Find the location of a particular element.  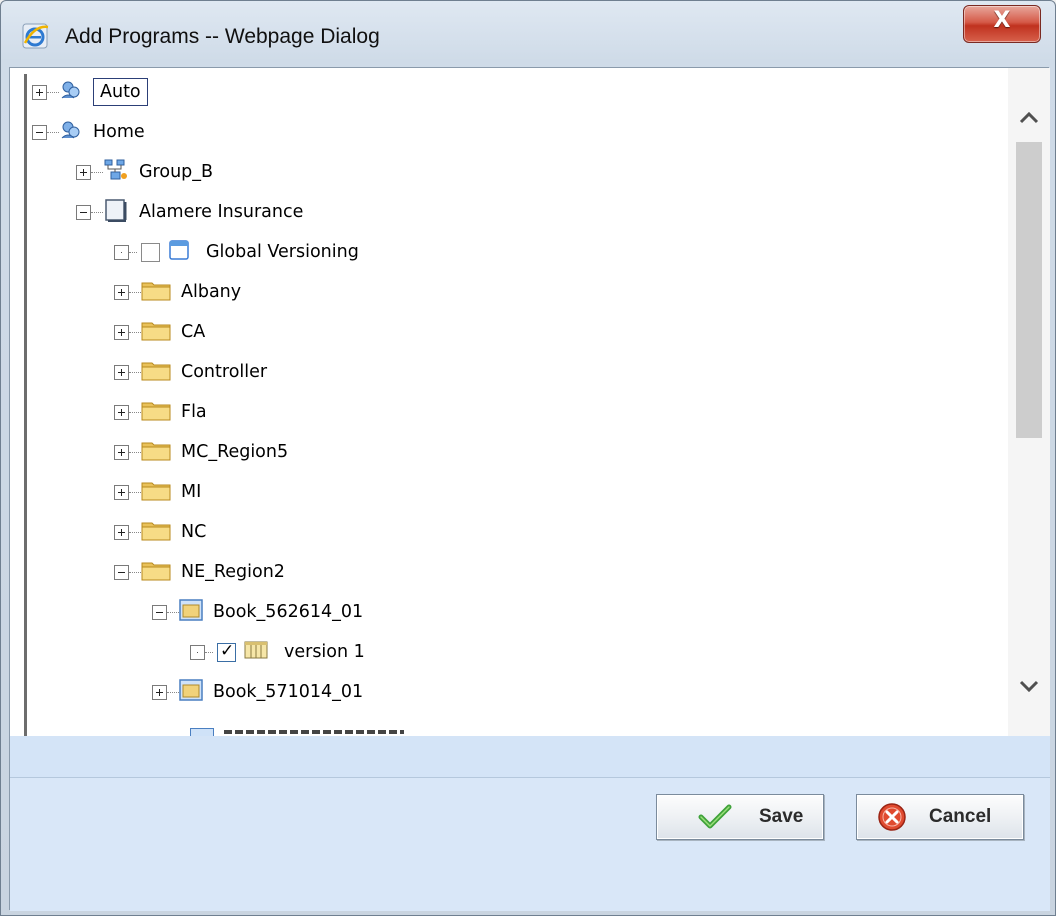

tree-node-label: NE_Region2 is located at coordinates (233, 572).